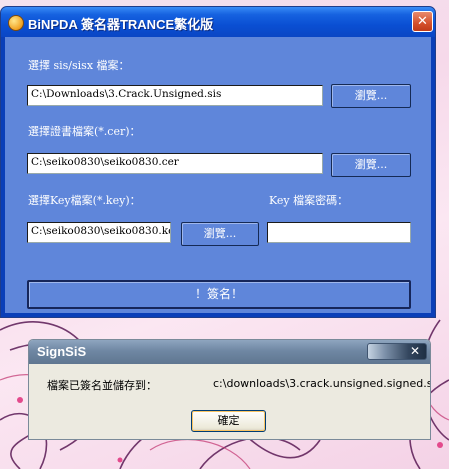 This screenshot has width=449, height=469. I want to click on app-icon, so click(16, 23).